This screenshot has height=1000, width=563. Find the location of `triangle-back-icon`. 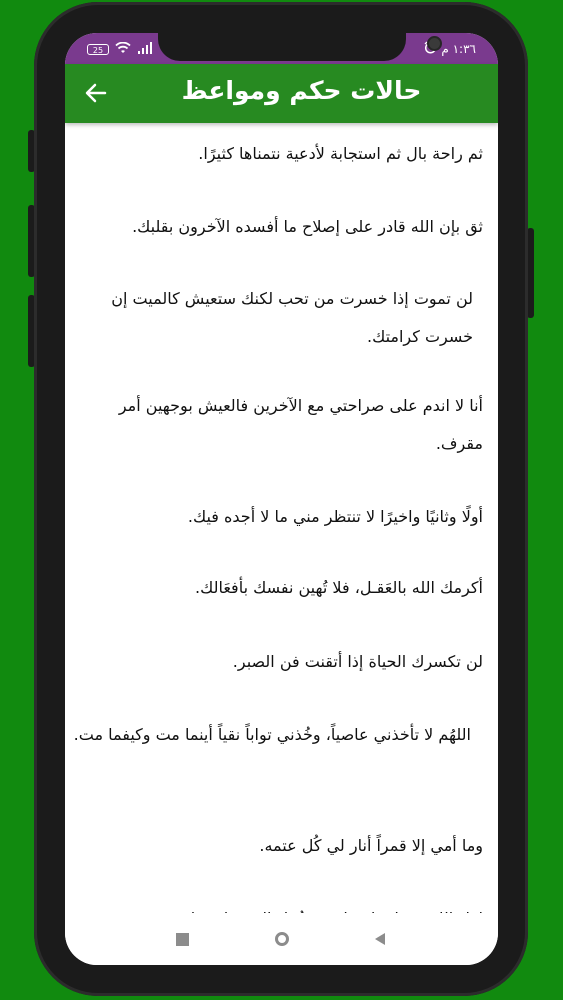

triangle-back-icon is located at coordinates (380, 939).